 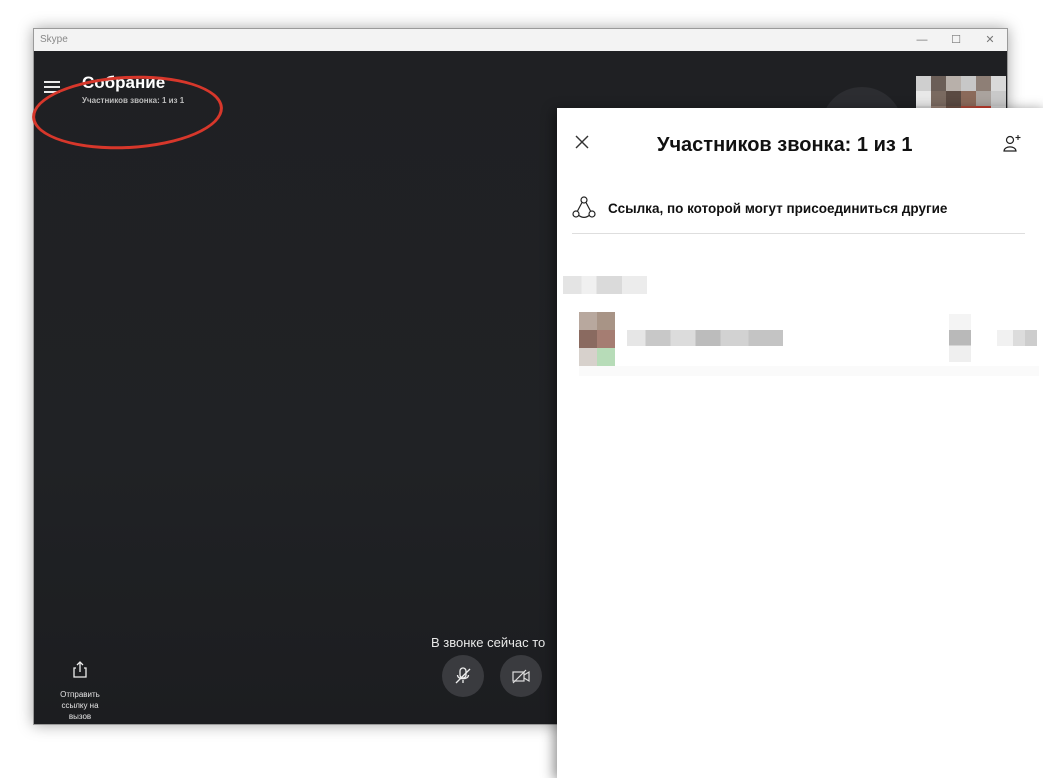 What do you see at coordinates (54, 39) in the screenshot?
I see `window-title: Skype` at bounding box center [54, 39].